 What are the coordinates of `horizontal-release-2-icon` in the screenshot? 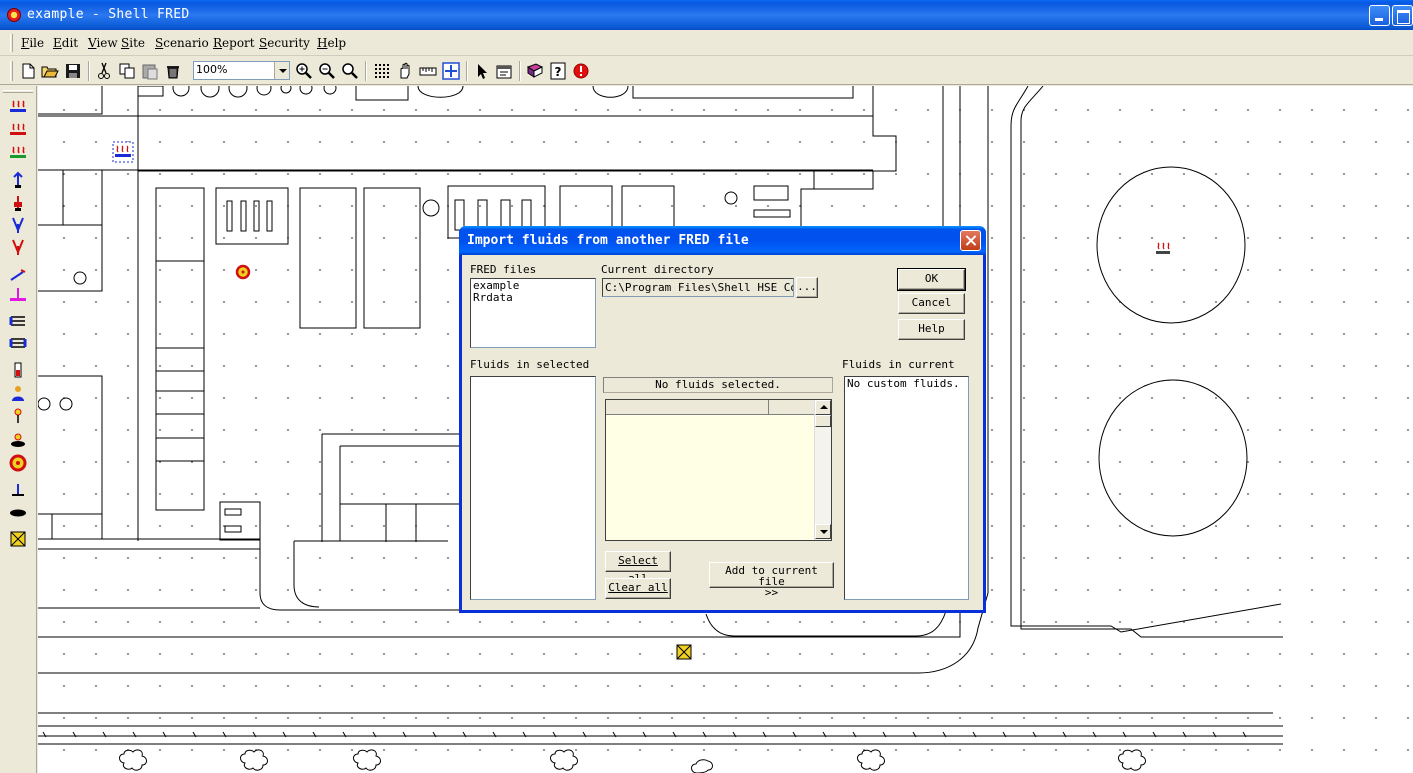 It's located at (18, 343).